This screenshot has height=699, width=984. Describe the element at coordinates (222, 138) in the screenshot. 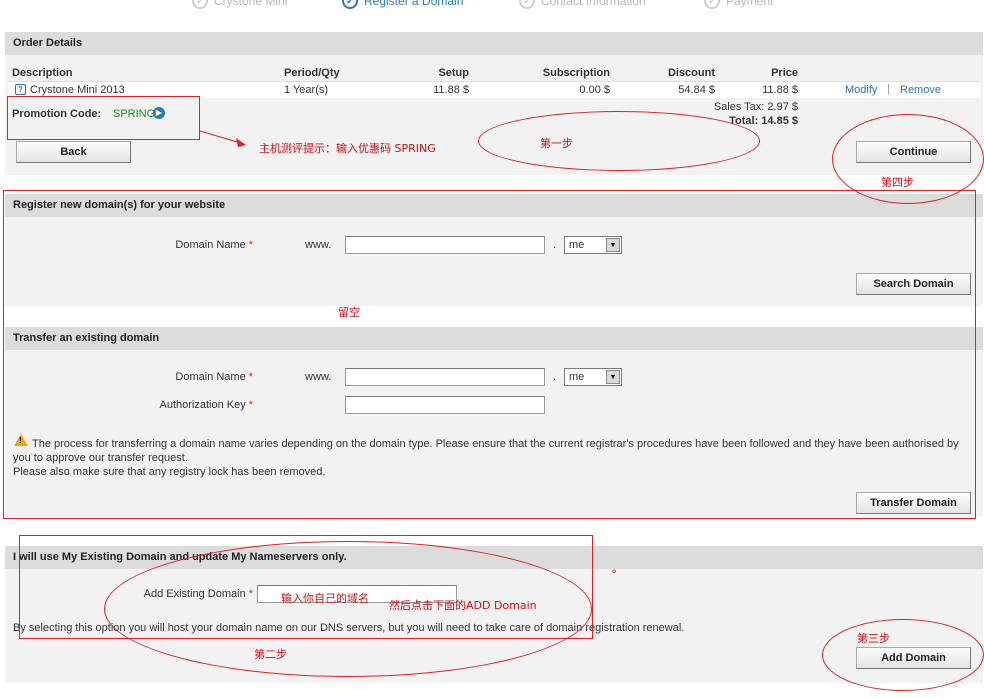

I see `annotation-arrow` at that location.